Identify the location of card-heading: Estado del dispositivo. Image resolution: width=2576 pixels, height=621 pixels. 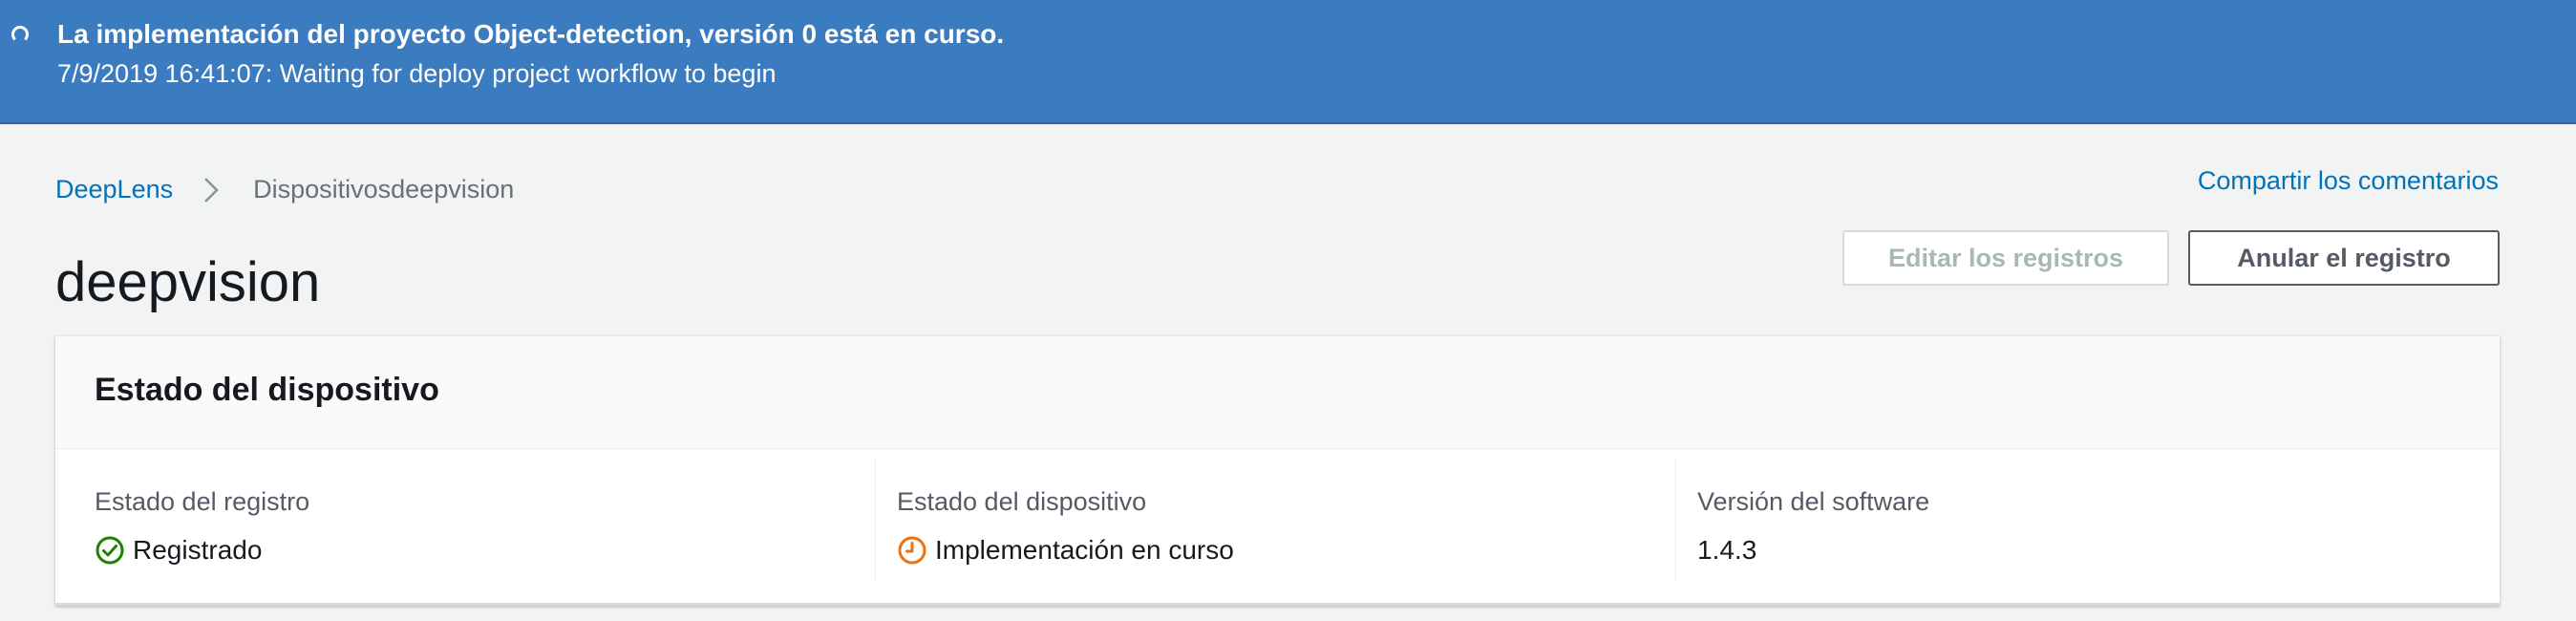
(267, 390).